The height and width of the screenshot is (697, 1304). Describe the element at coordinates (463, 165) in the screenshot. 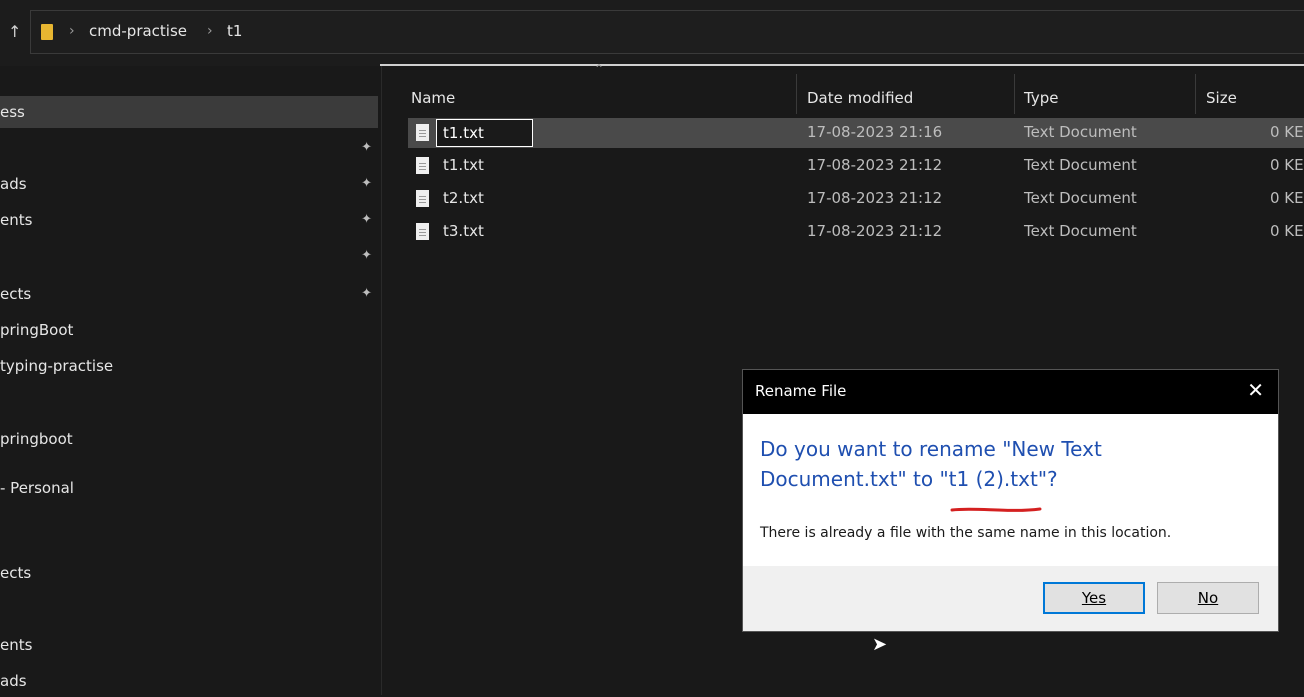

I see `file-name: t1.txt` at that location.